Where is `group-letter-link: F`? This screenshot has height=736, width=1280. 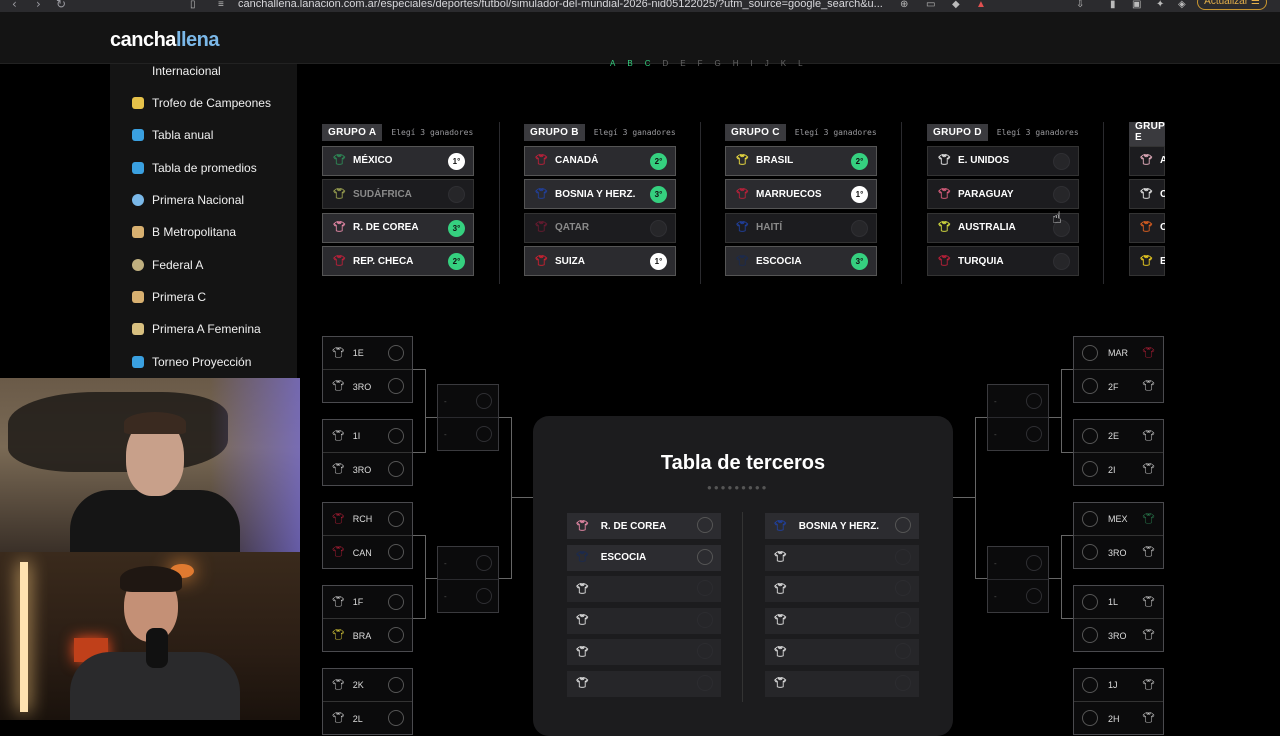
group-letter-link: F is located at coordinates (706, 63).